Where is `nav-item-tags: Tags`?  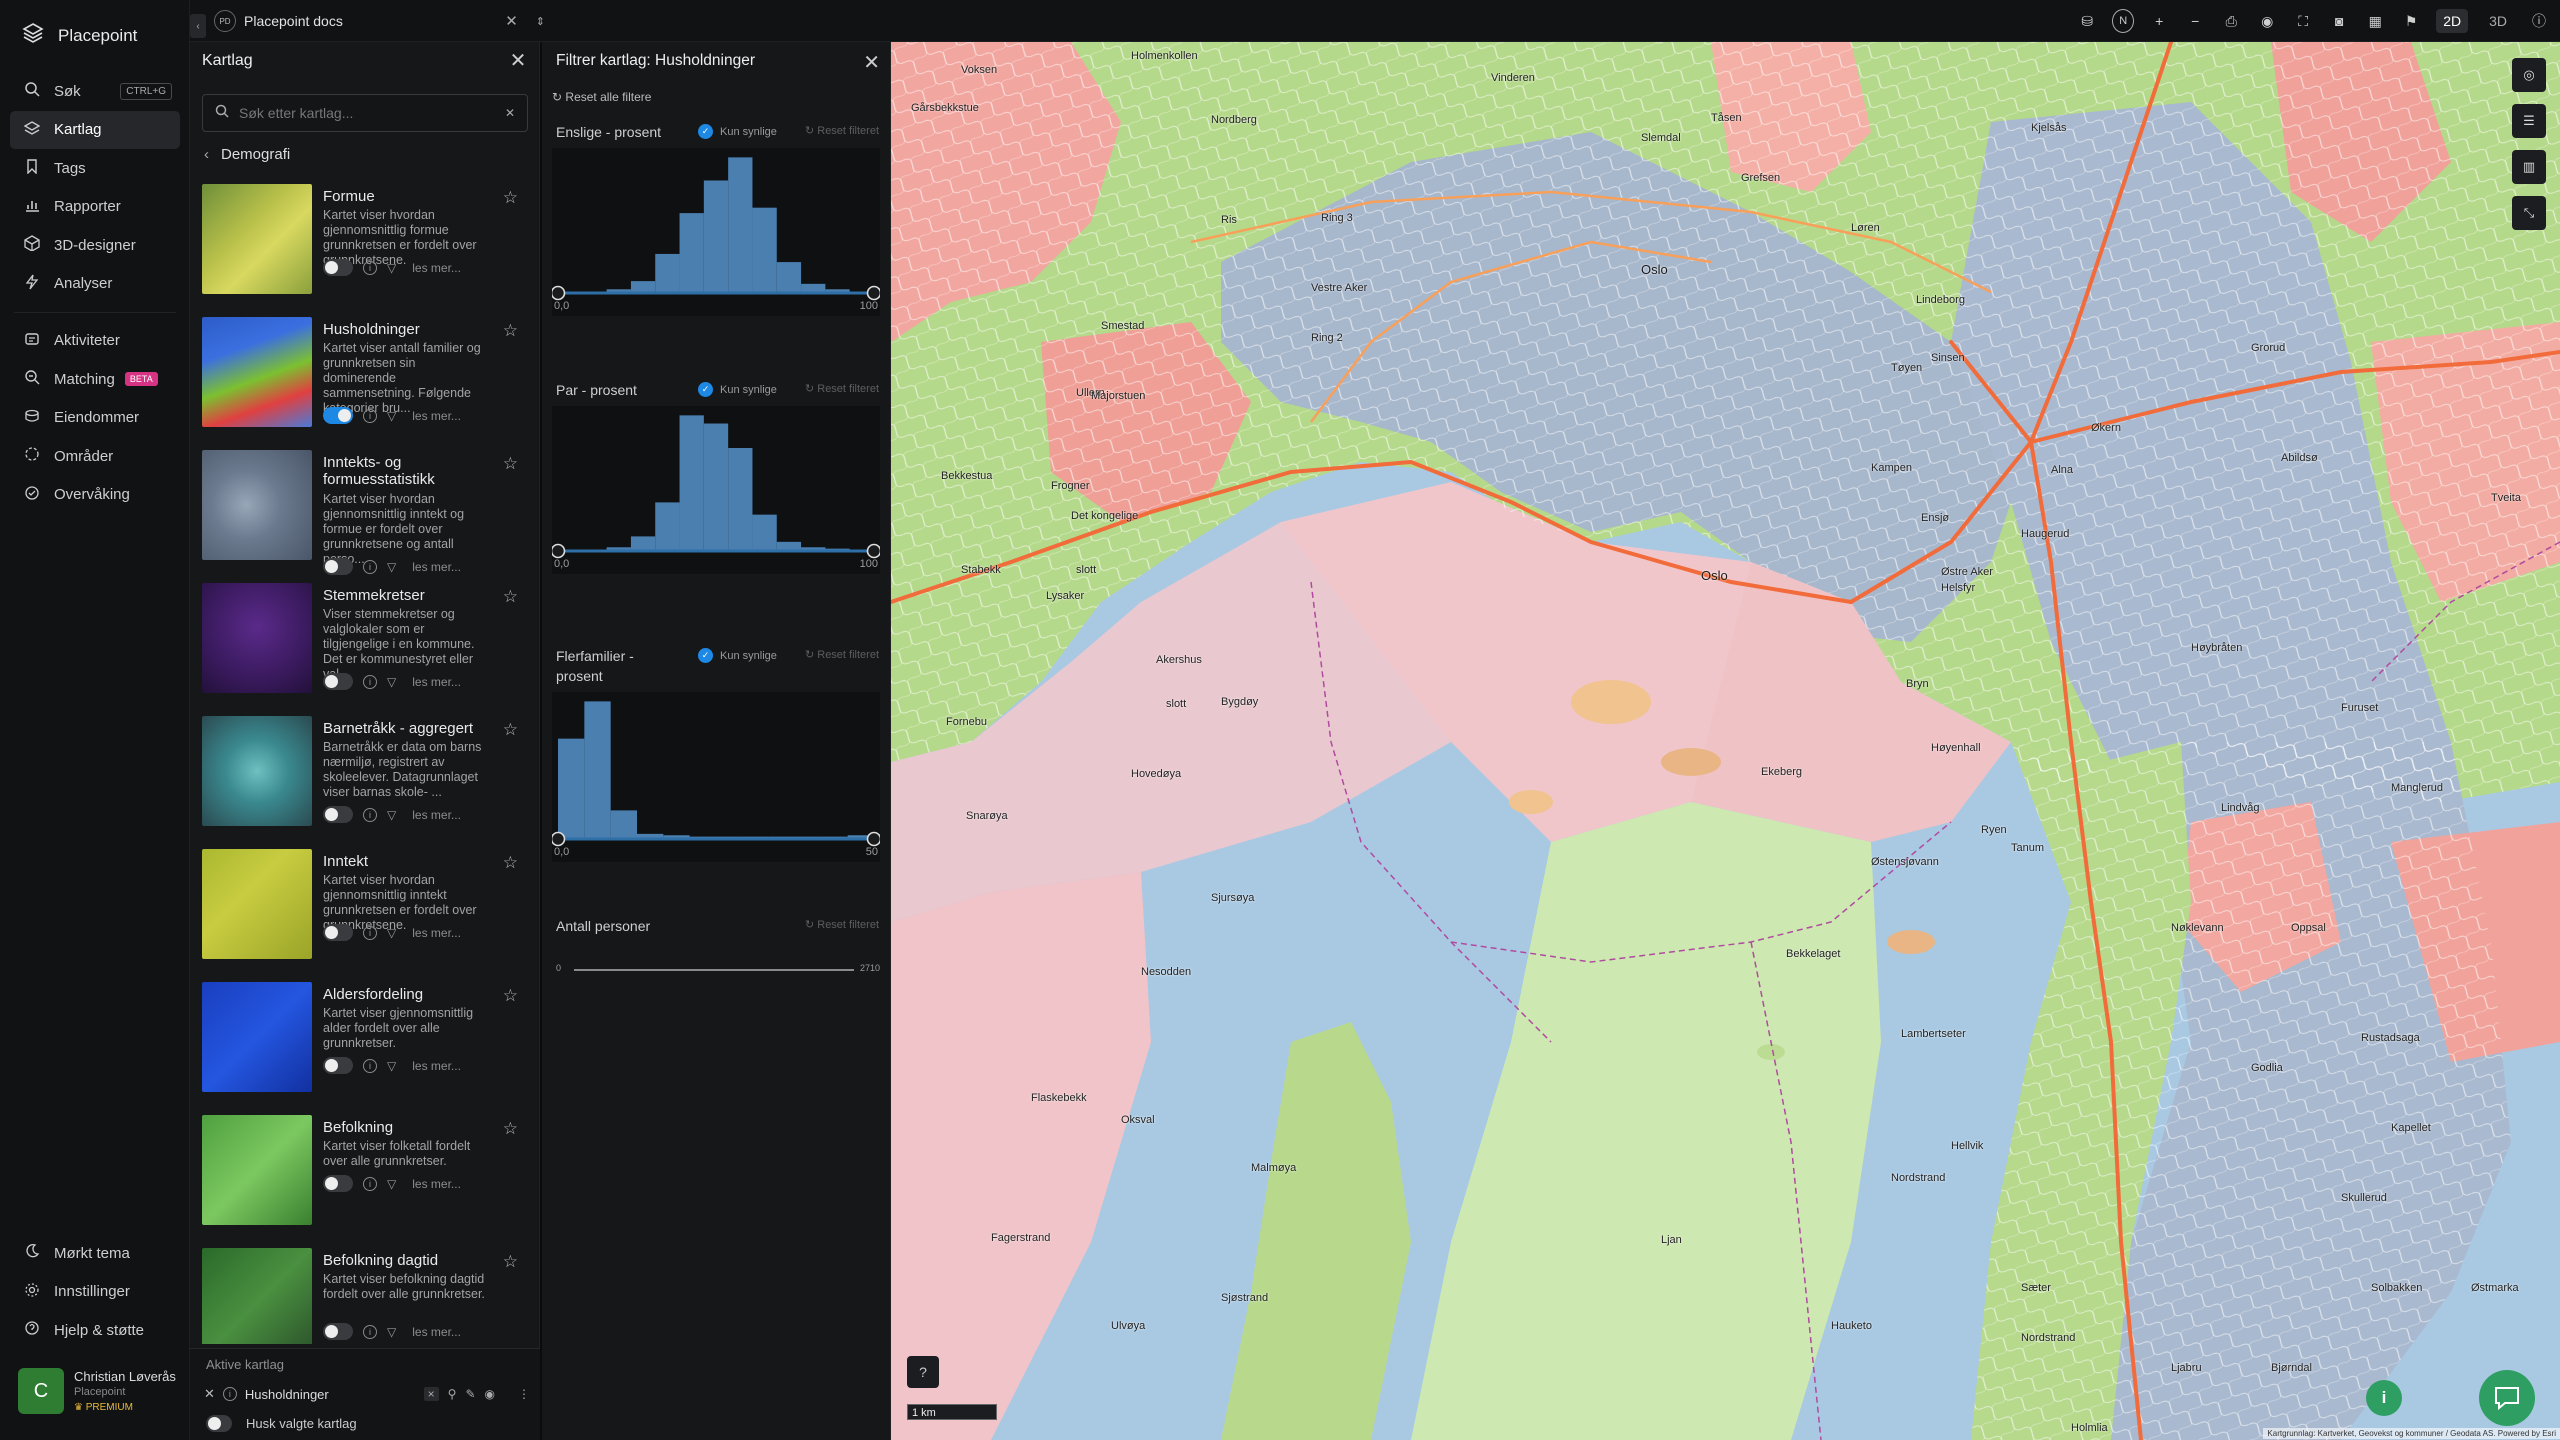
nav-item-tags: Tags is located at coordinates (95, 168).